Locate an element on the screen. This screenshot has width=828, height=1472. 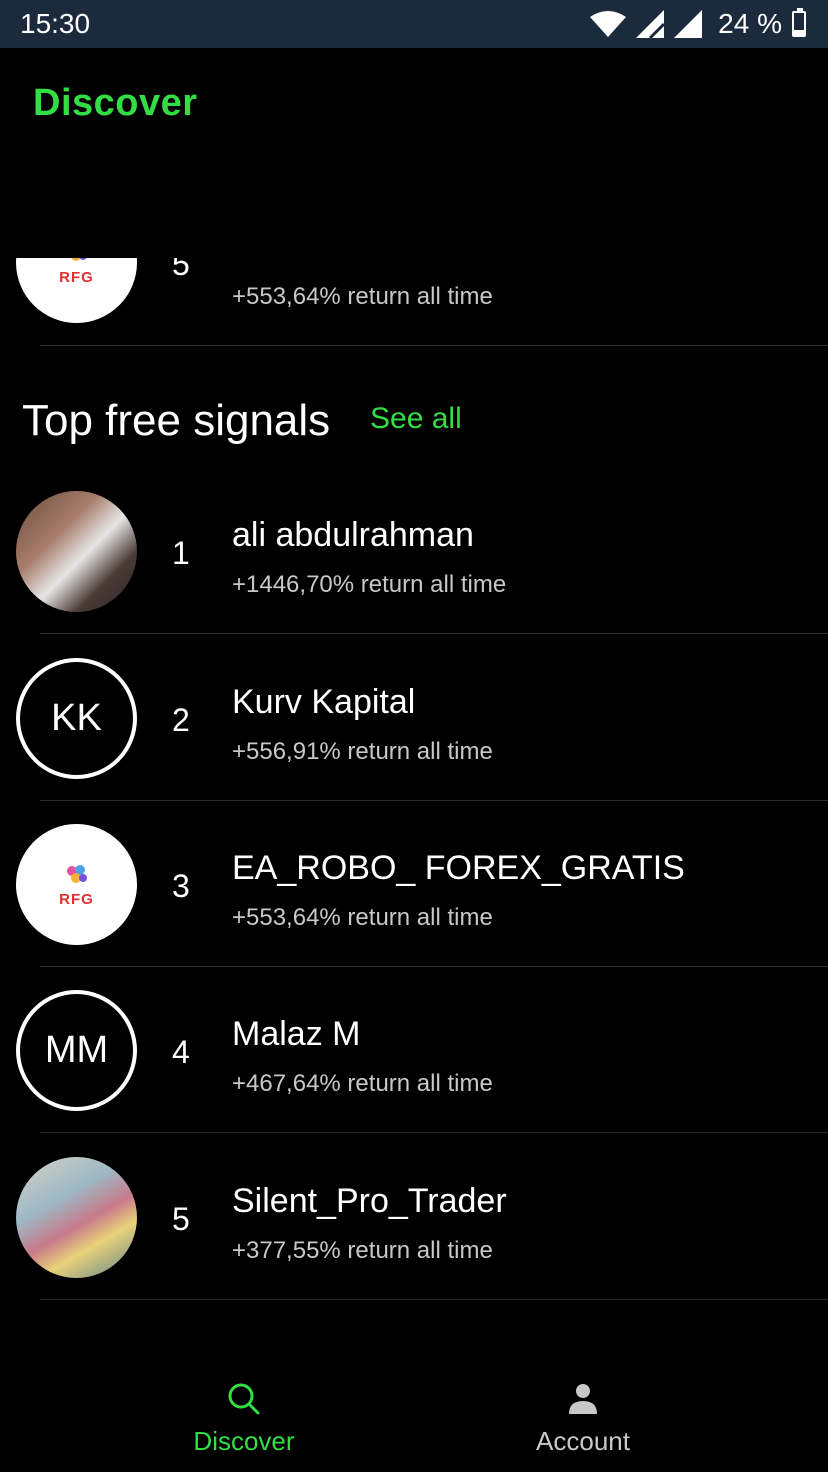
search-icon is located at coordinates (244, 1399).